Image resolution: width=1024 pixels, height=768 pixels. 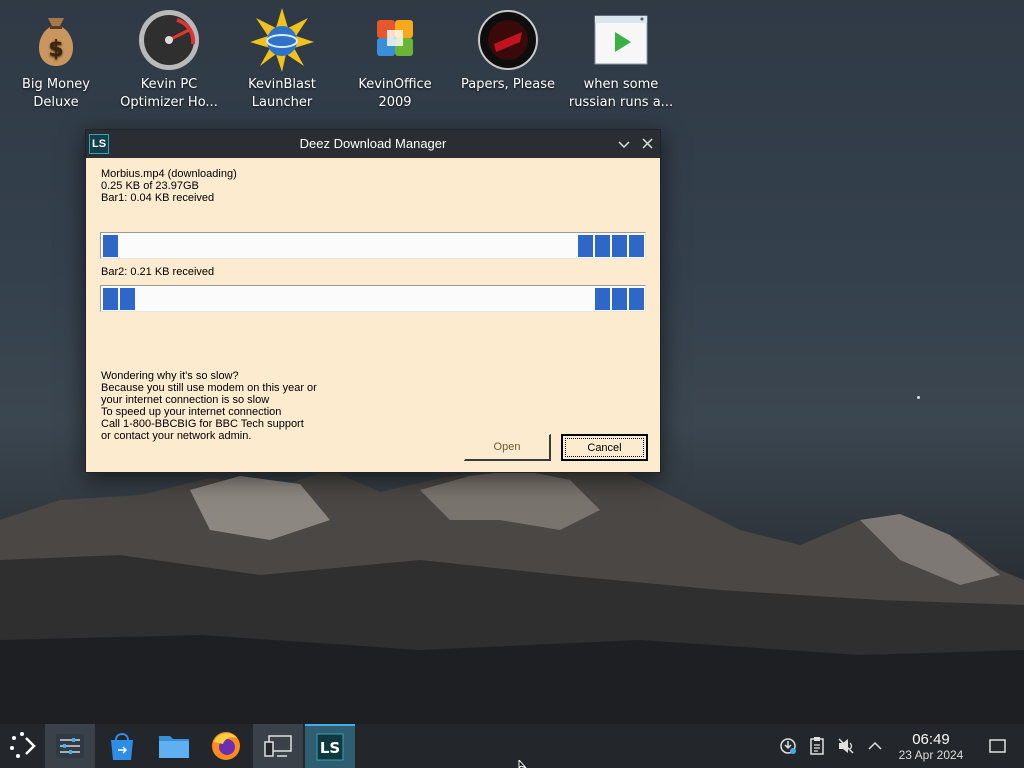 What do you see at coordinates (122, 746) in the screenshot?
I see `discover-store-icon` at bounding box center [122, 746].